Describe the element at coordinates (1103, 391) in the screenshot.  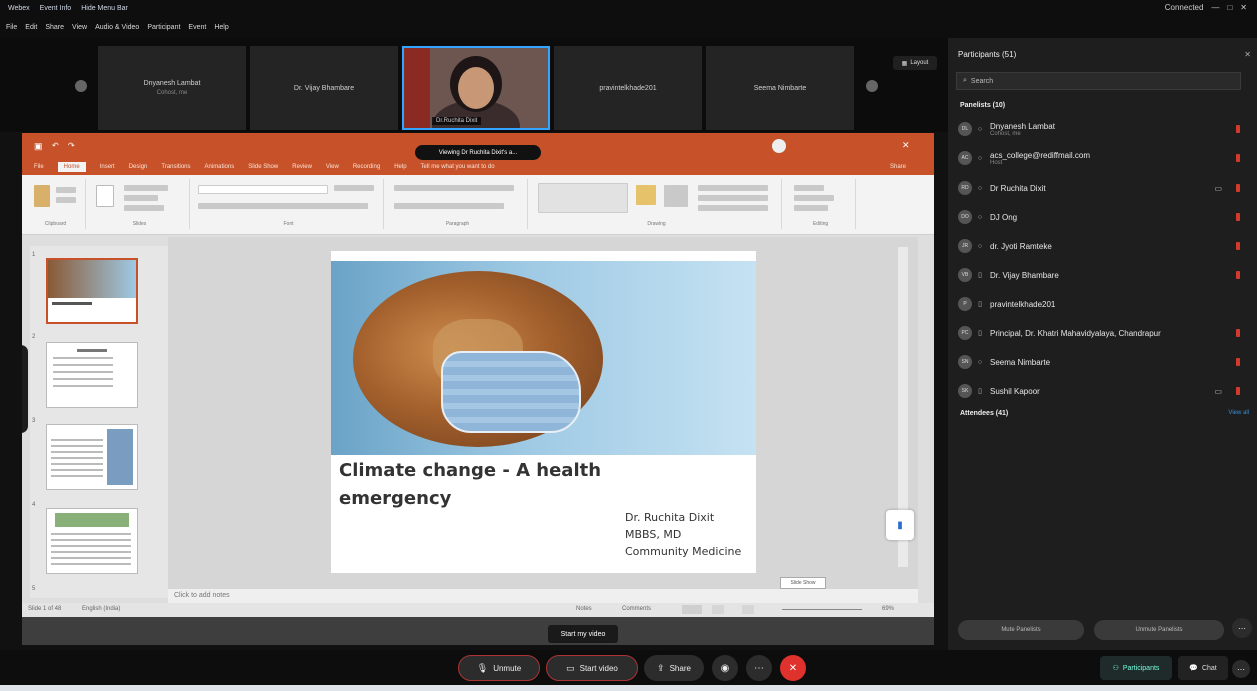
I see `participant-row: SK ▯ Sushil Kapoor ▭` at that location.